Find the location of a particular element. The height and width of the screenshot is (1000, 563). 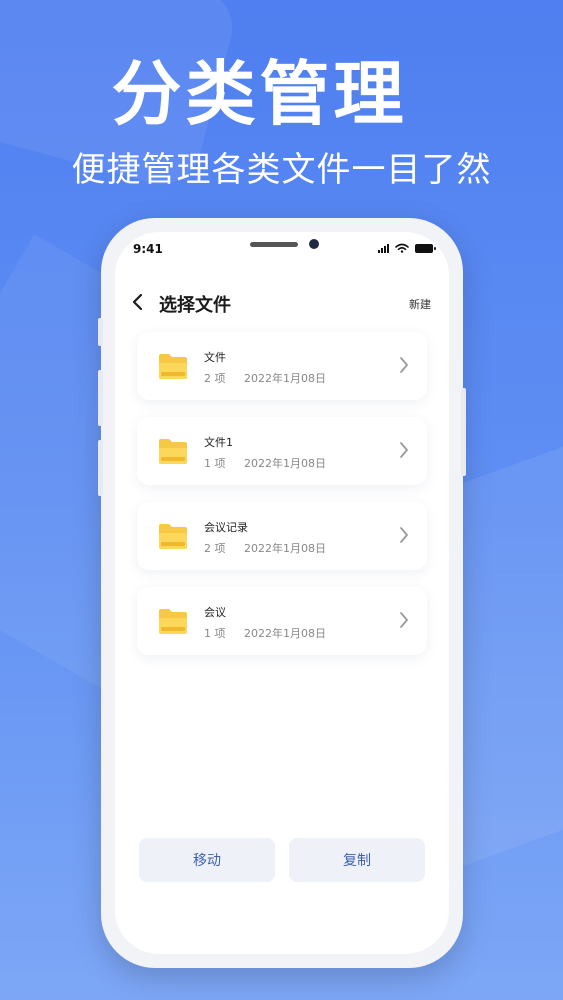

notch is located at coordinates (283, 245).